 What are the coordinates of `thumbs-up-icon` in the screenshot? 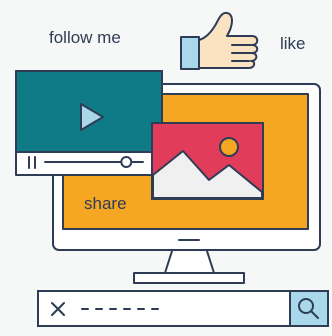 It's located at (219, 40).